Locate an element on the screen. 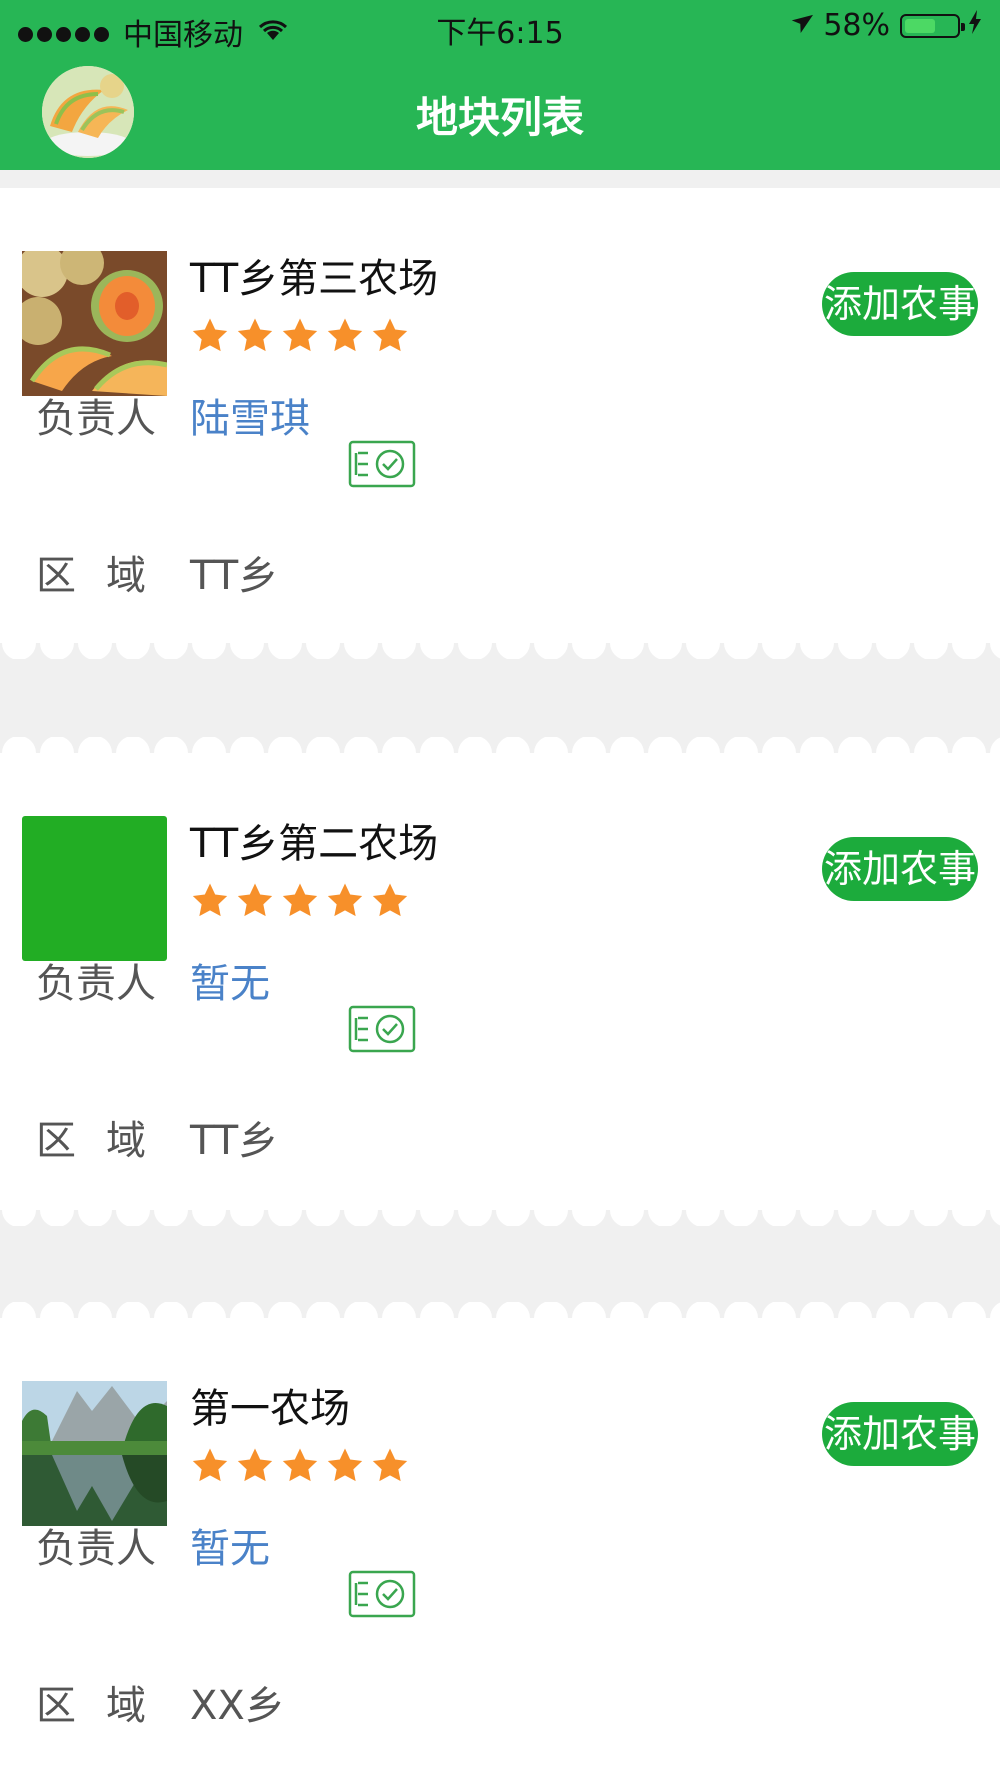  nav-header: 中国移动 下午6:15 58% 地块列表 is located at coordinates (500, 85).